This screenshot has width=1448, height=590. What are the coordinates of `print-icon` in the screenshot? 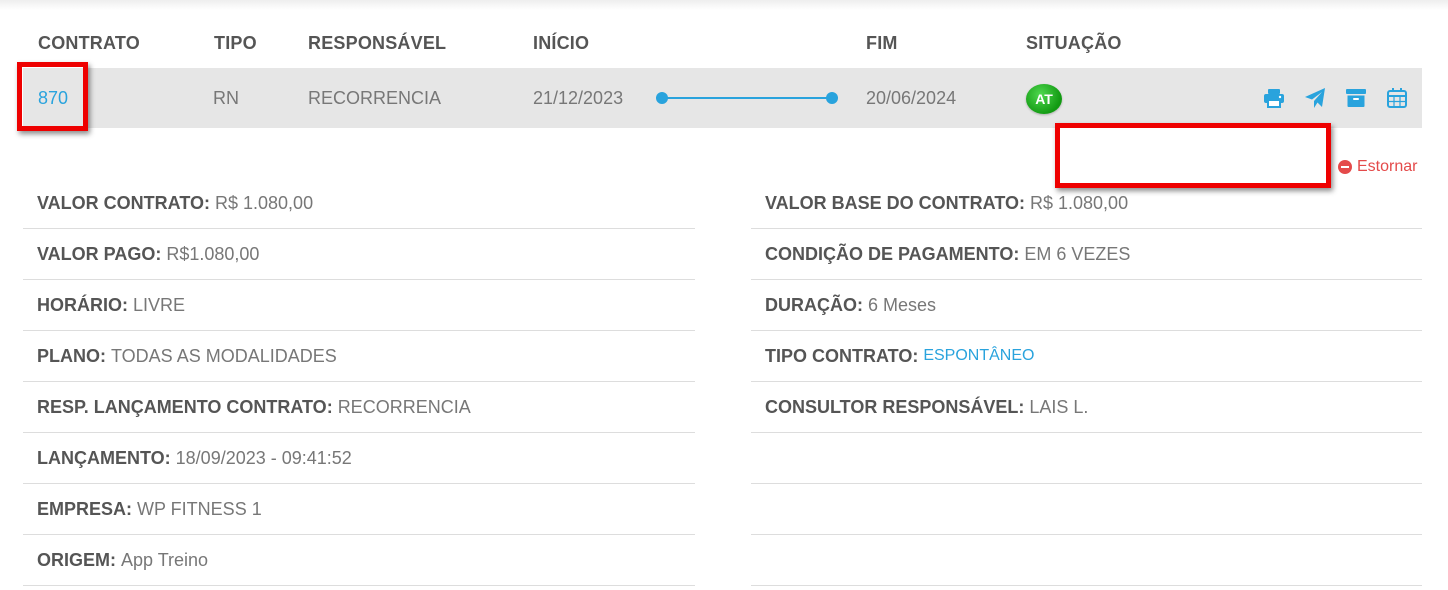 It's located at (1274, 98).